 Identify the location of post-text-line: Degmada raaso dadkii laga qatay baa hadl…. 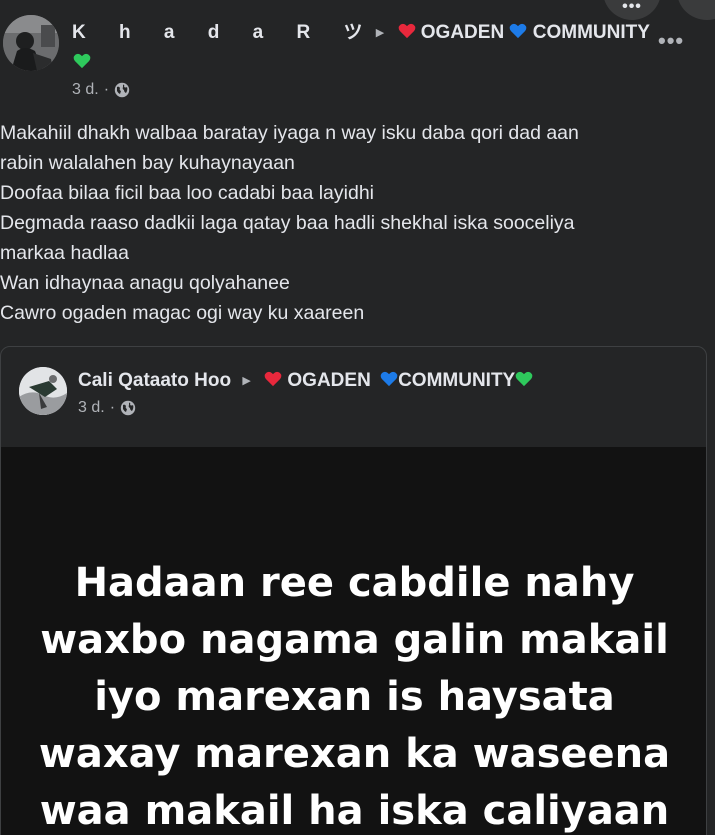
(287, 223).